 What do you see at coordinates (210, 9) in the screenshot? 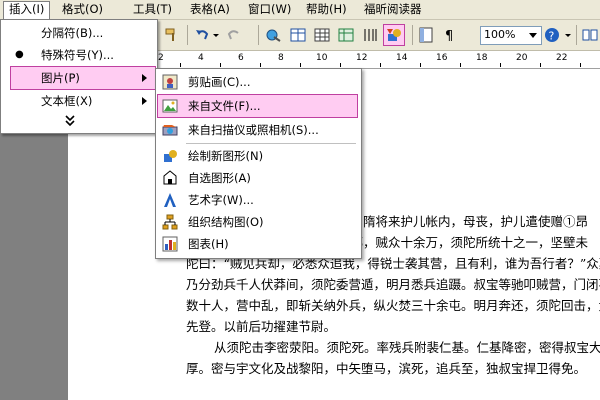
I see `menu-table: 表格(A)` at bounding box center [210, 9].